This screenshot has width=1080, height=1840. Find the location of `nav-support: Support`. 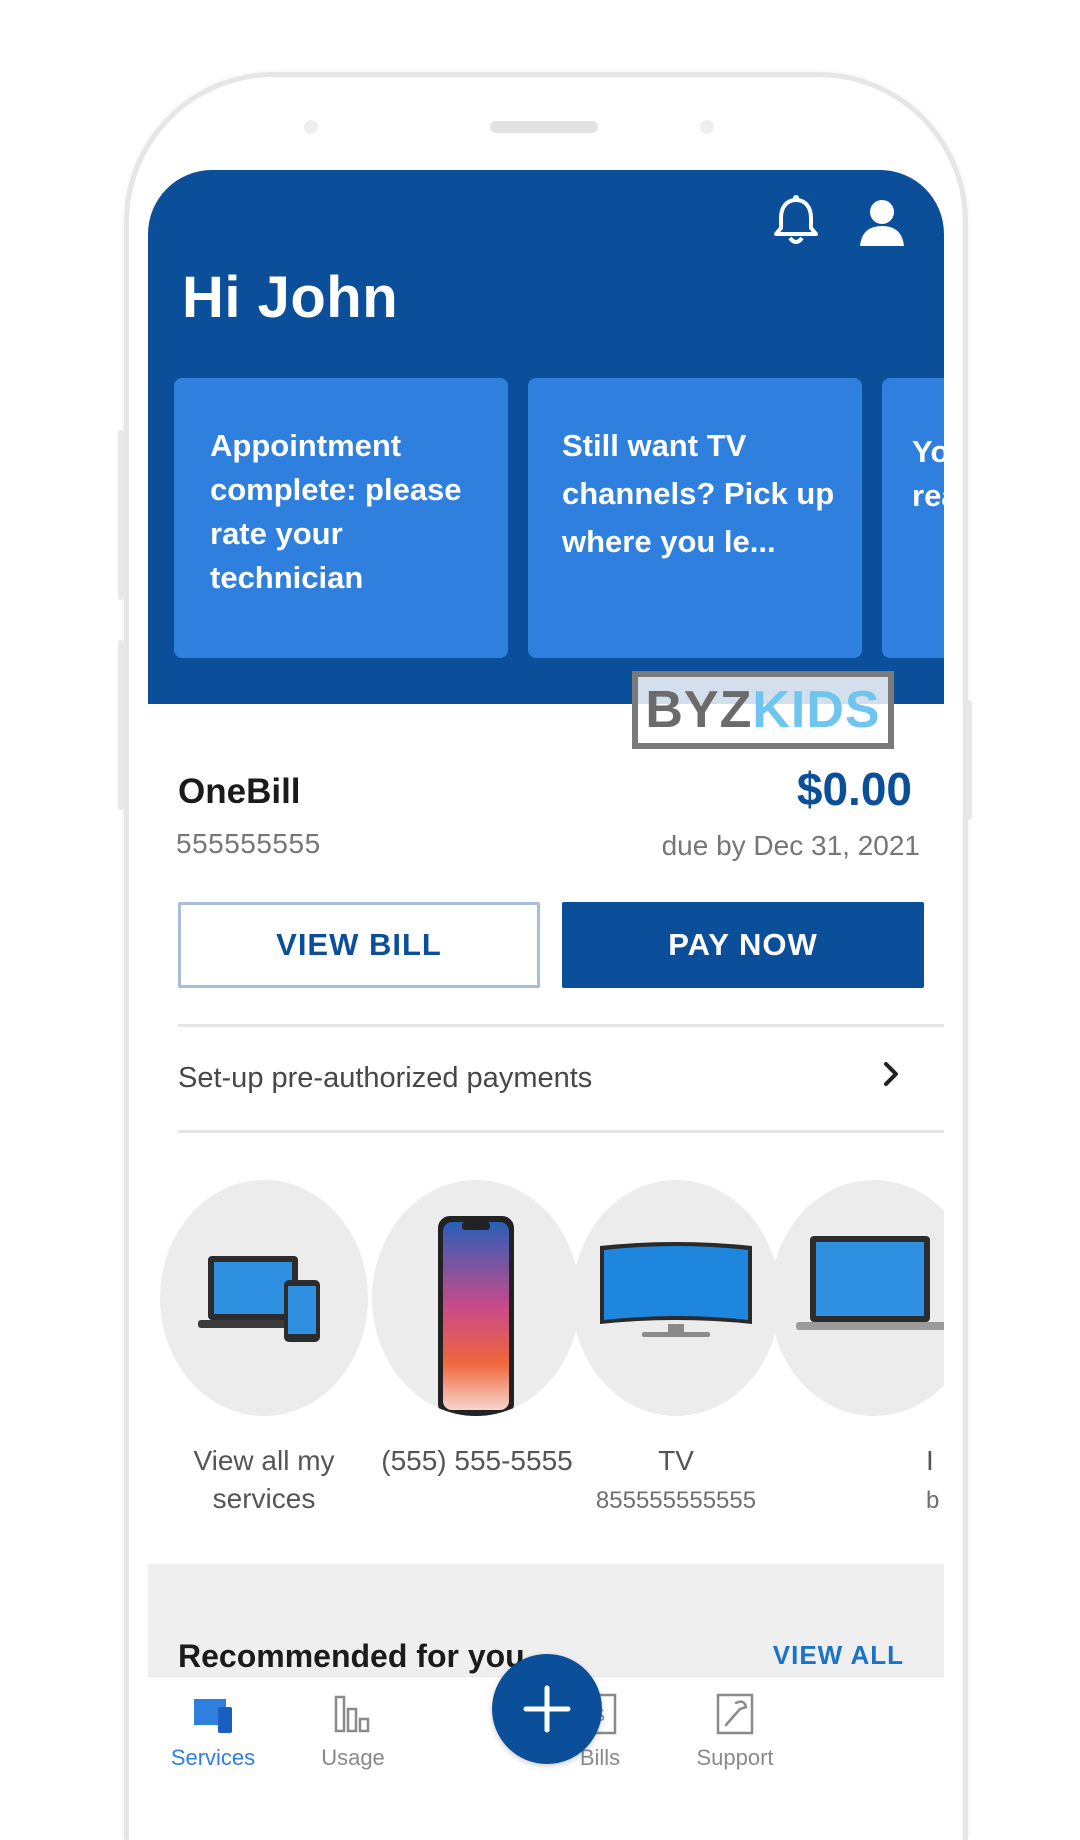

nav-support: Support is located at coordinates (735, 1730).